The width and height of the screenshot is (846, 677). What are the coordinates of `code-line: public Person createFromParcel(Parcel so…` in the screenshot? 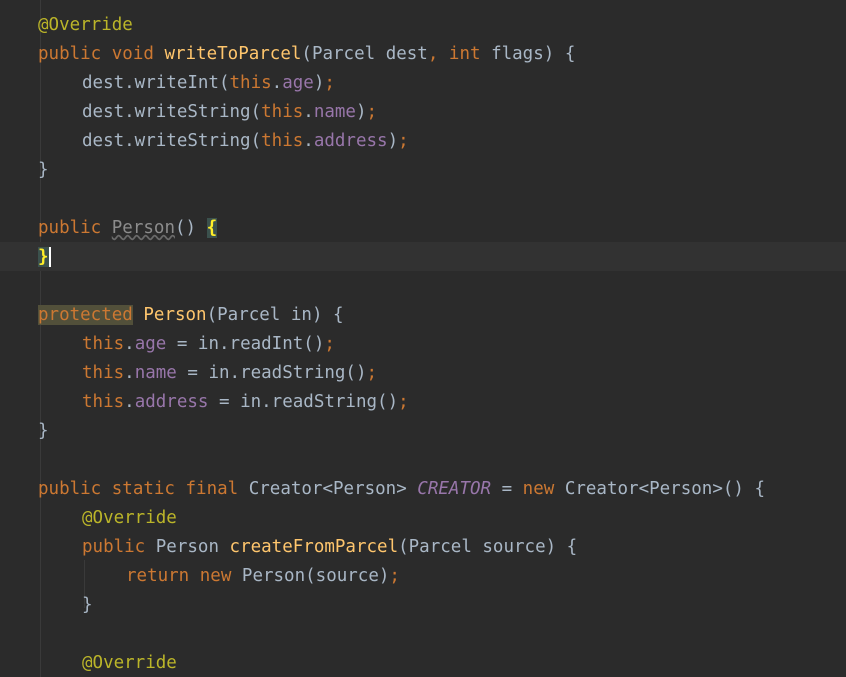 It's located at (329, 547).